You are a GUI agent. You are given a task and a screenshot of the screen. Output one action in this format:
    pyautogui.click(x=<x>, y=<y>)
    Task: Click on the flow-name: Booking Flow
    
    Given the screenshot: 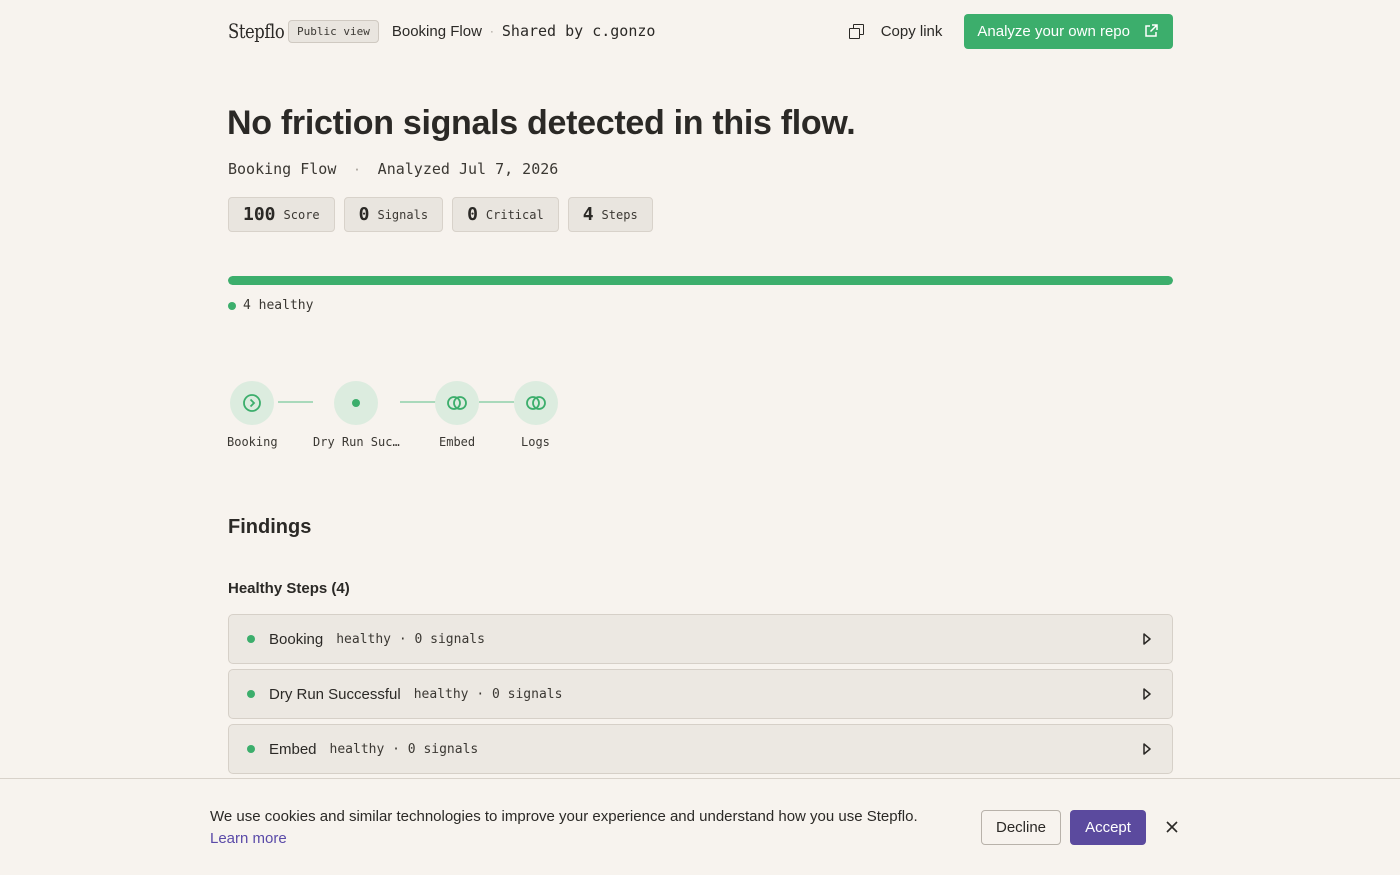 What is the action you would take?
    pyautogui.click(x=436, y=31)
    